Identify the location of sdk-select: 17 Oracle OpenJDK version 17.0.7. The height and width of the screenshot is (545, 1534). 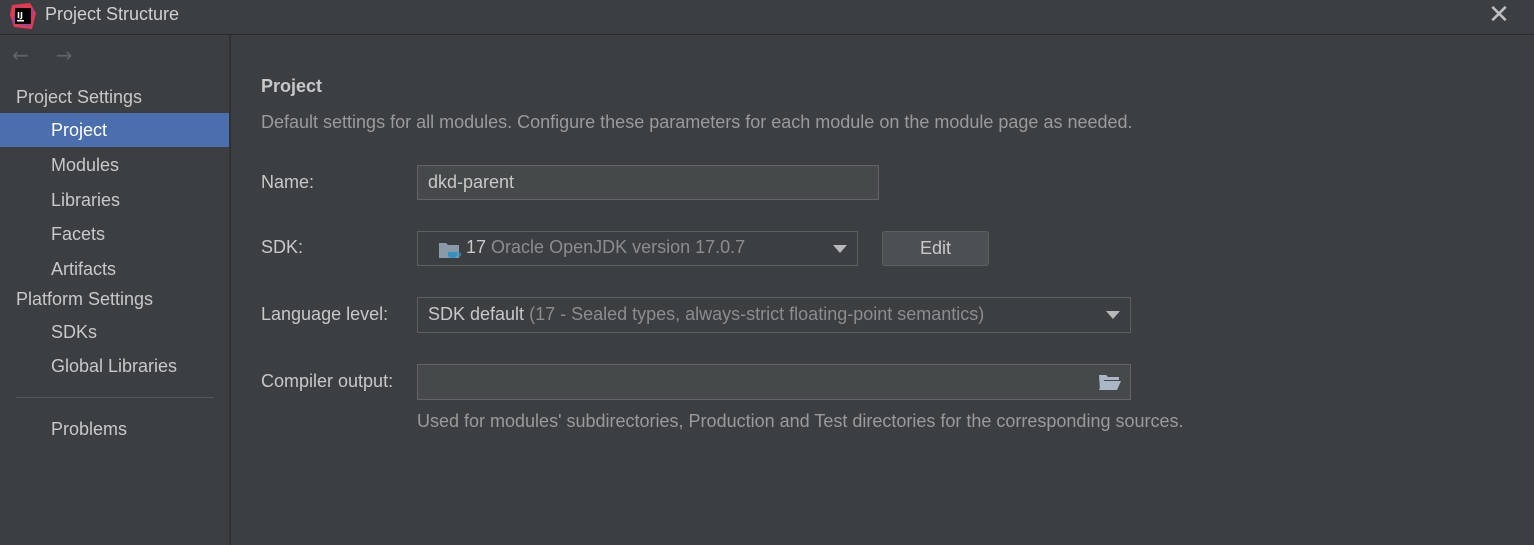
(637, 248).